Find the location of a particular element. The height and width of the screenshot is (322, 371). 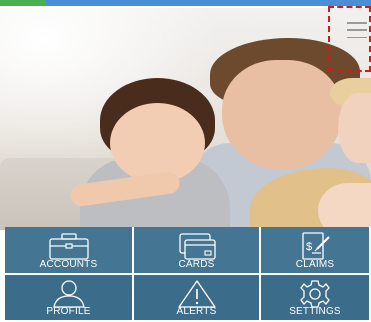

hamburger-menu-icon is located at coordinates (357, 30).